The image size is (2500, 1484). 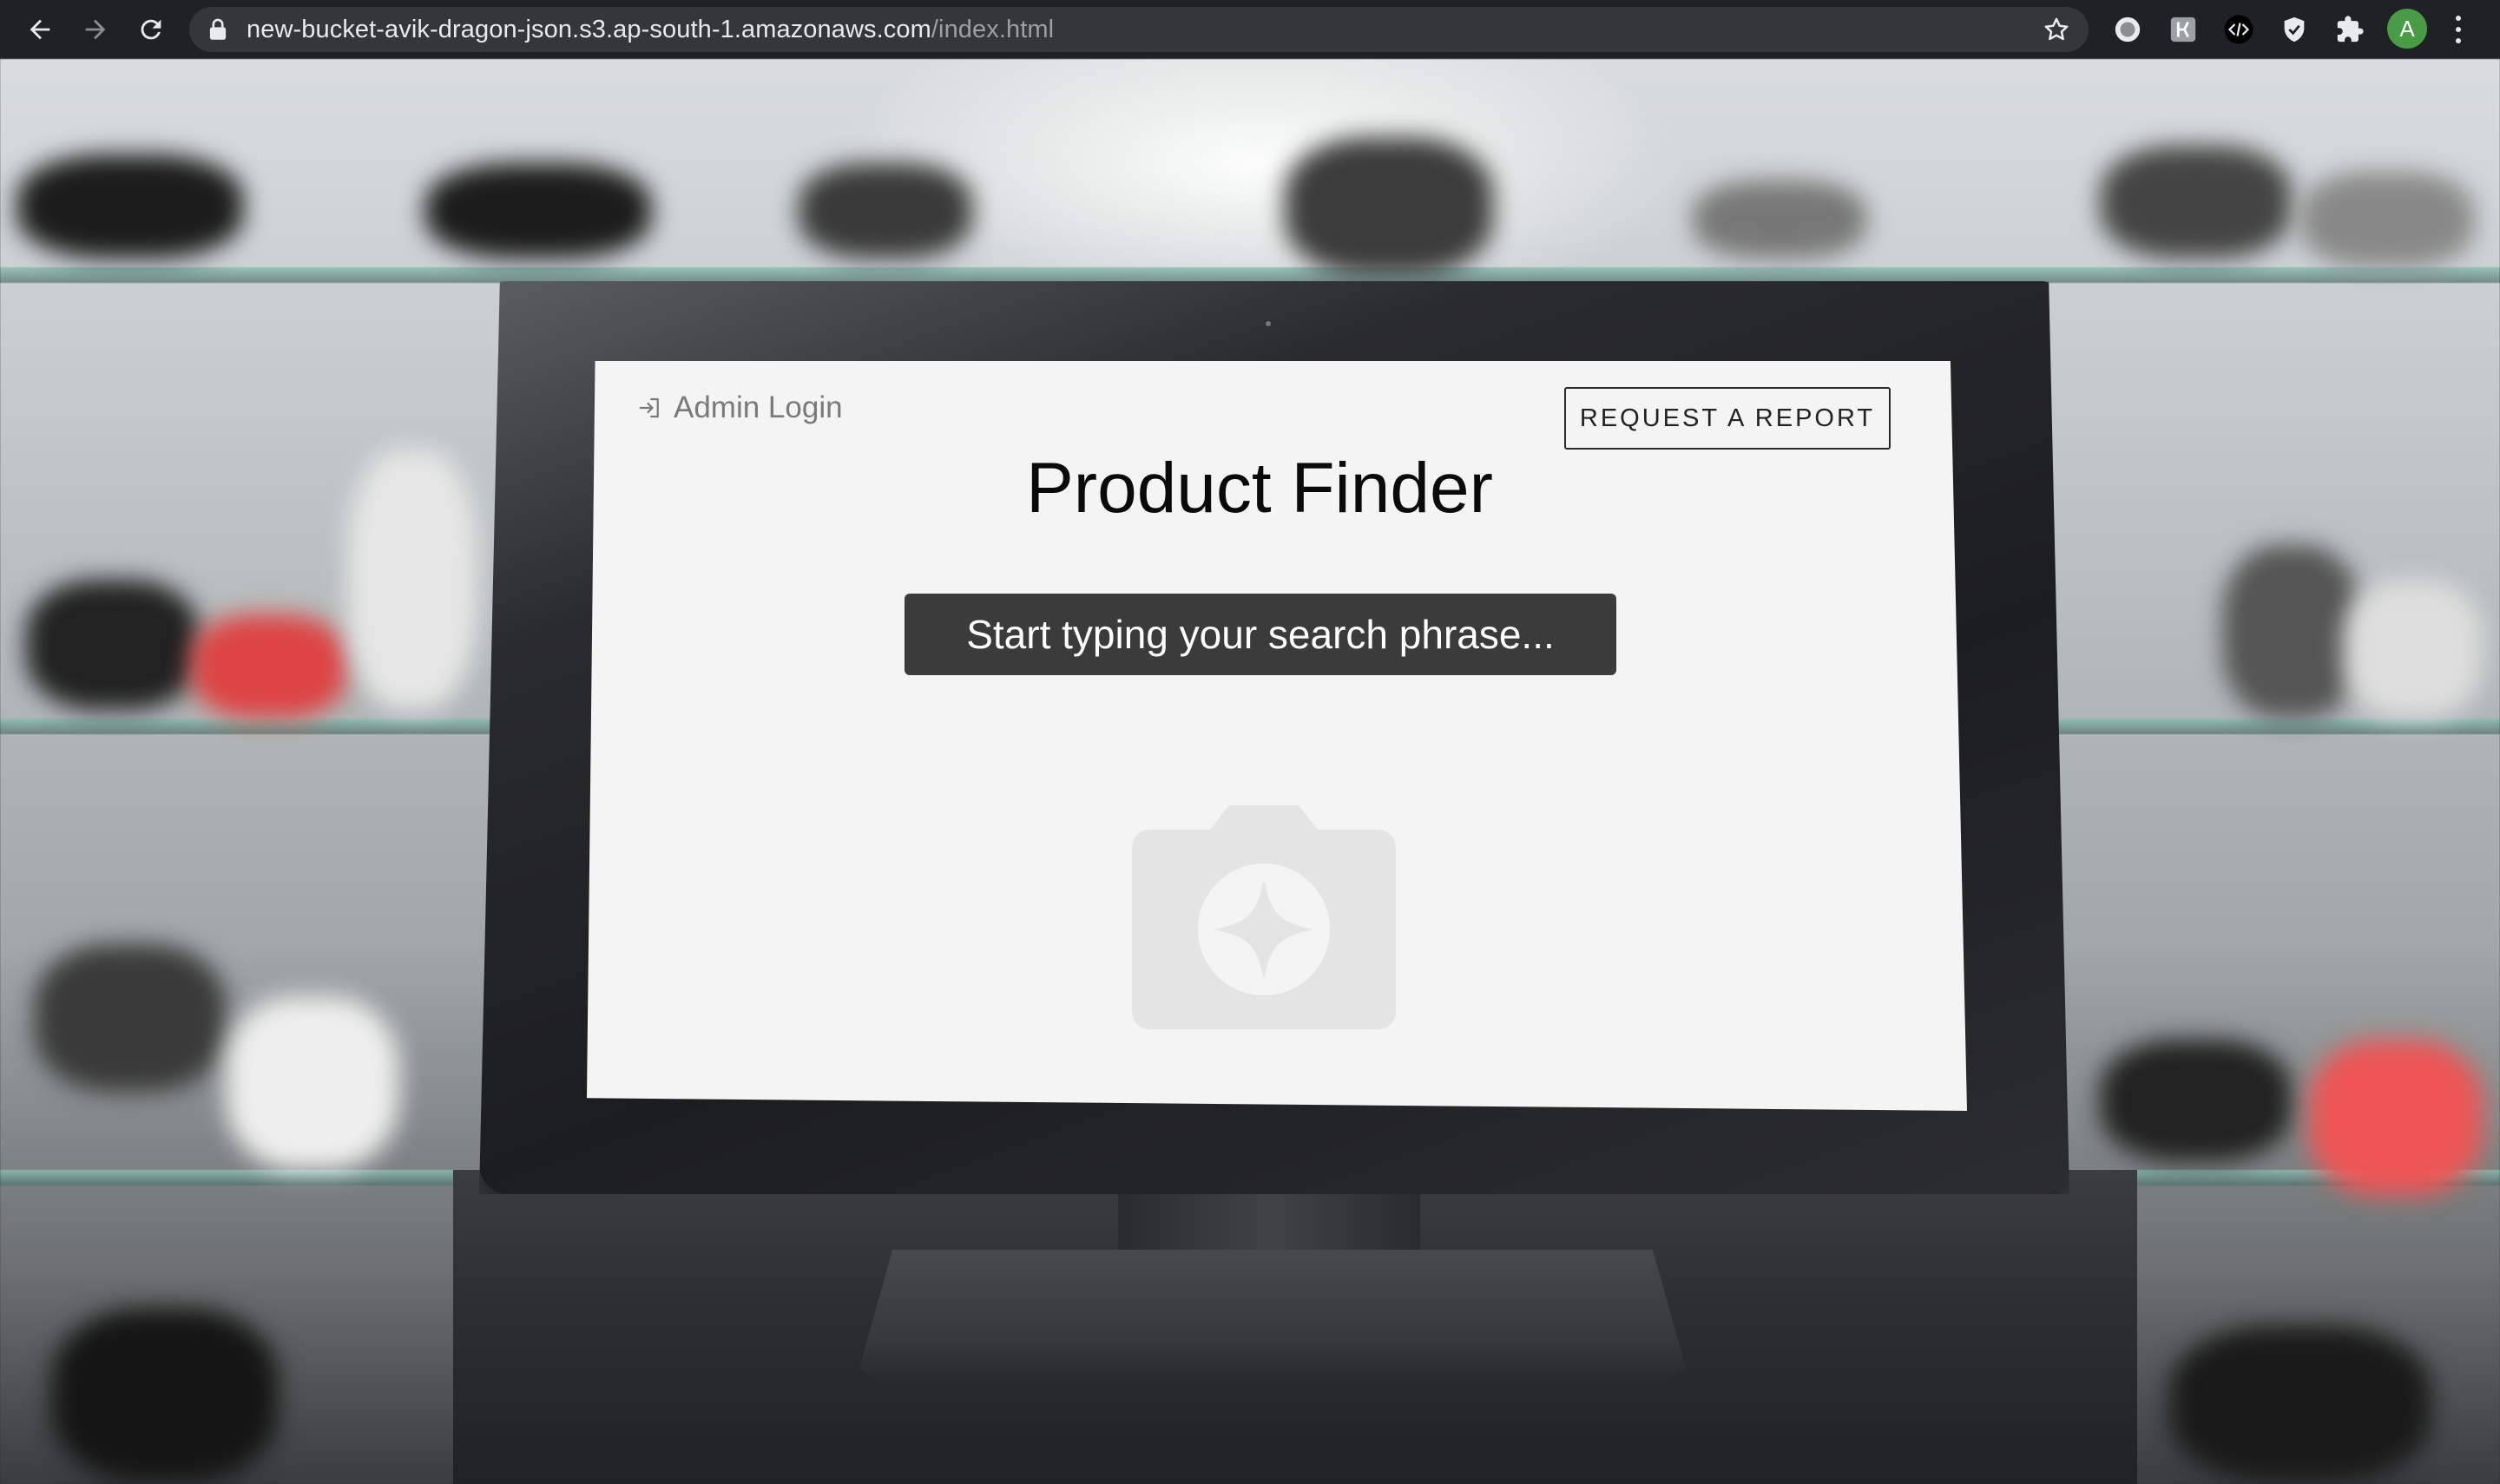 What do you see at coordinates (2458, 30) in the screenshot?
I see `kebab-menu-icon` at bounding box center [2458, 30].